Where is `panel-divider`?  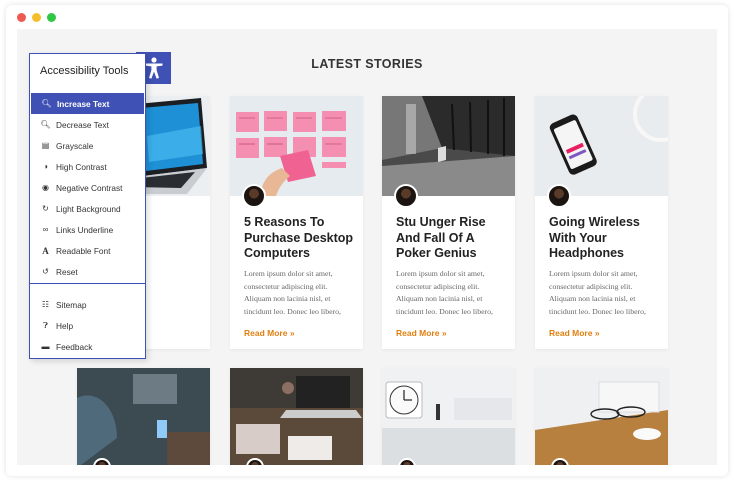
panel-divider is located at coordinates (87, 283).